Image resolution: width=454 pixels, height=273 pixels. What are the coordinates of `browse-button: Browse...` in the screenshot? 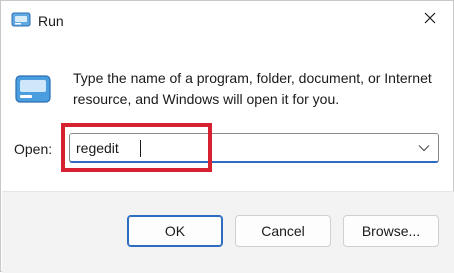 It's located at (391, 231).